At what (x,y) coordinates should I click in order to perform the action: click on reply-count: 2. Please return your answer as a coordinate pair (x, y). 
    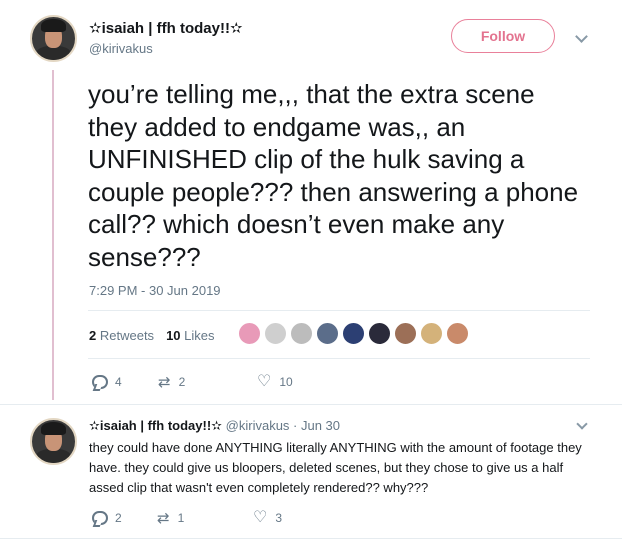
    Looking at the image, I should click on (118, 518).